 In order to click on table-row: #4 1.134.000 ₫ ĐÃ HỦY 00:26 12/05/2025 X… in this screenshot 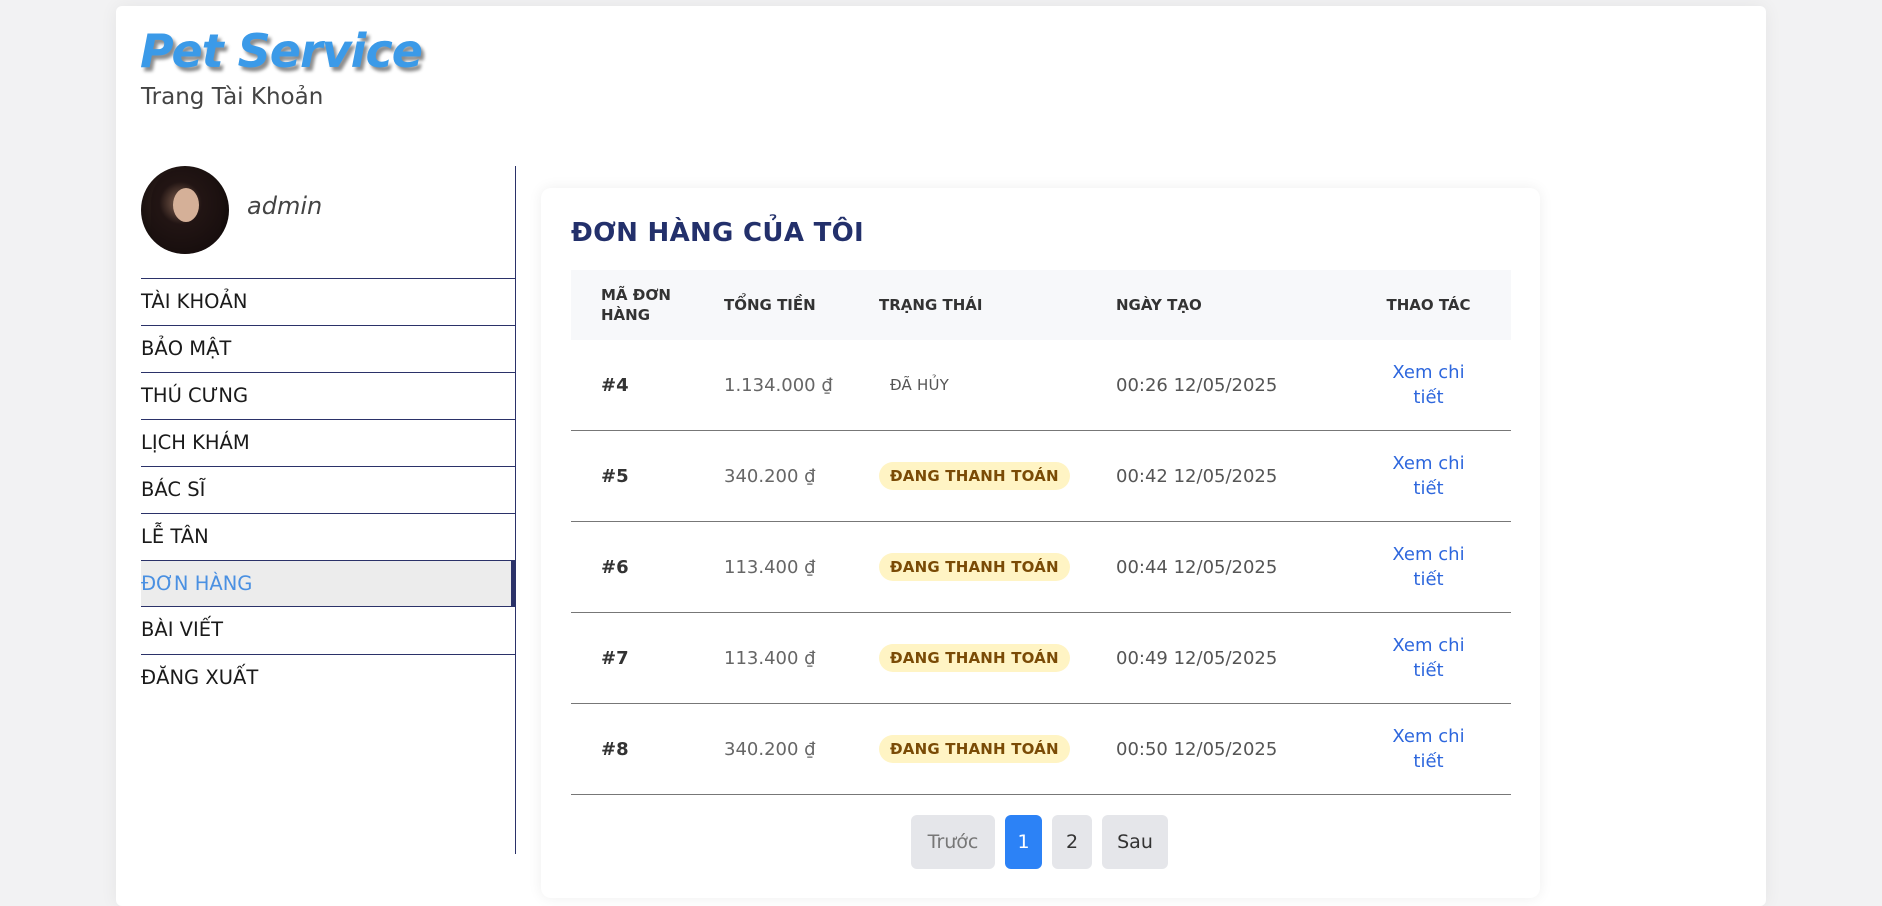, I will do `click(1041, 385)`.